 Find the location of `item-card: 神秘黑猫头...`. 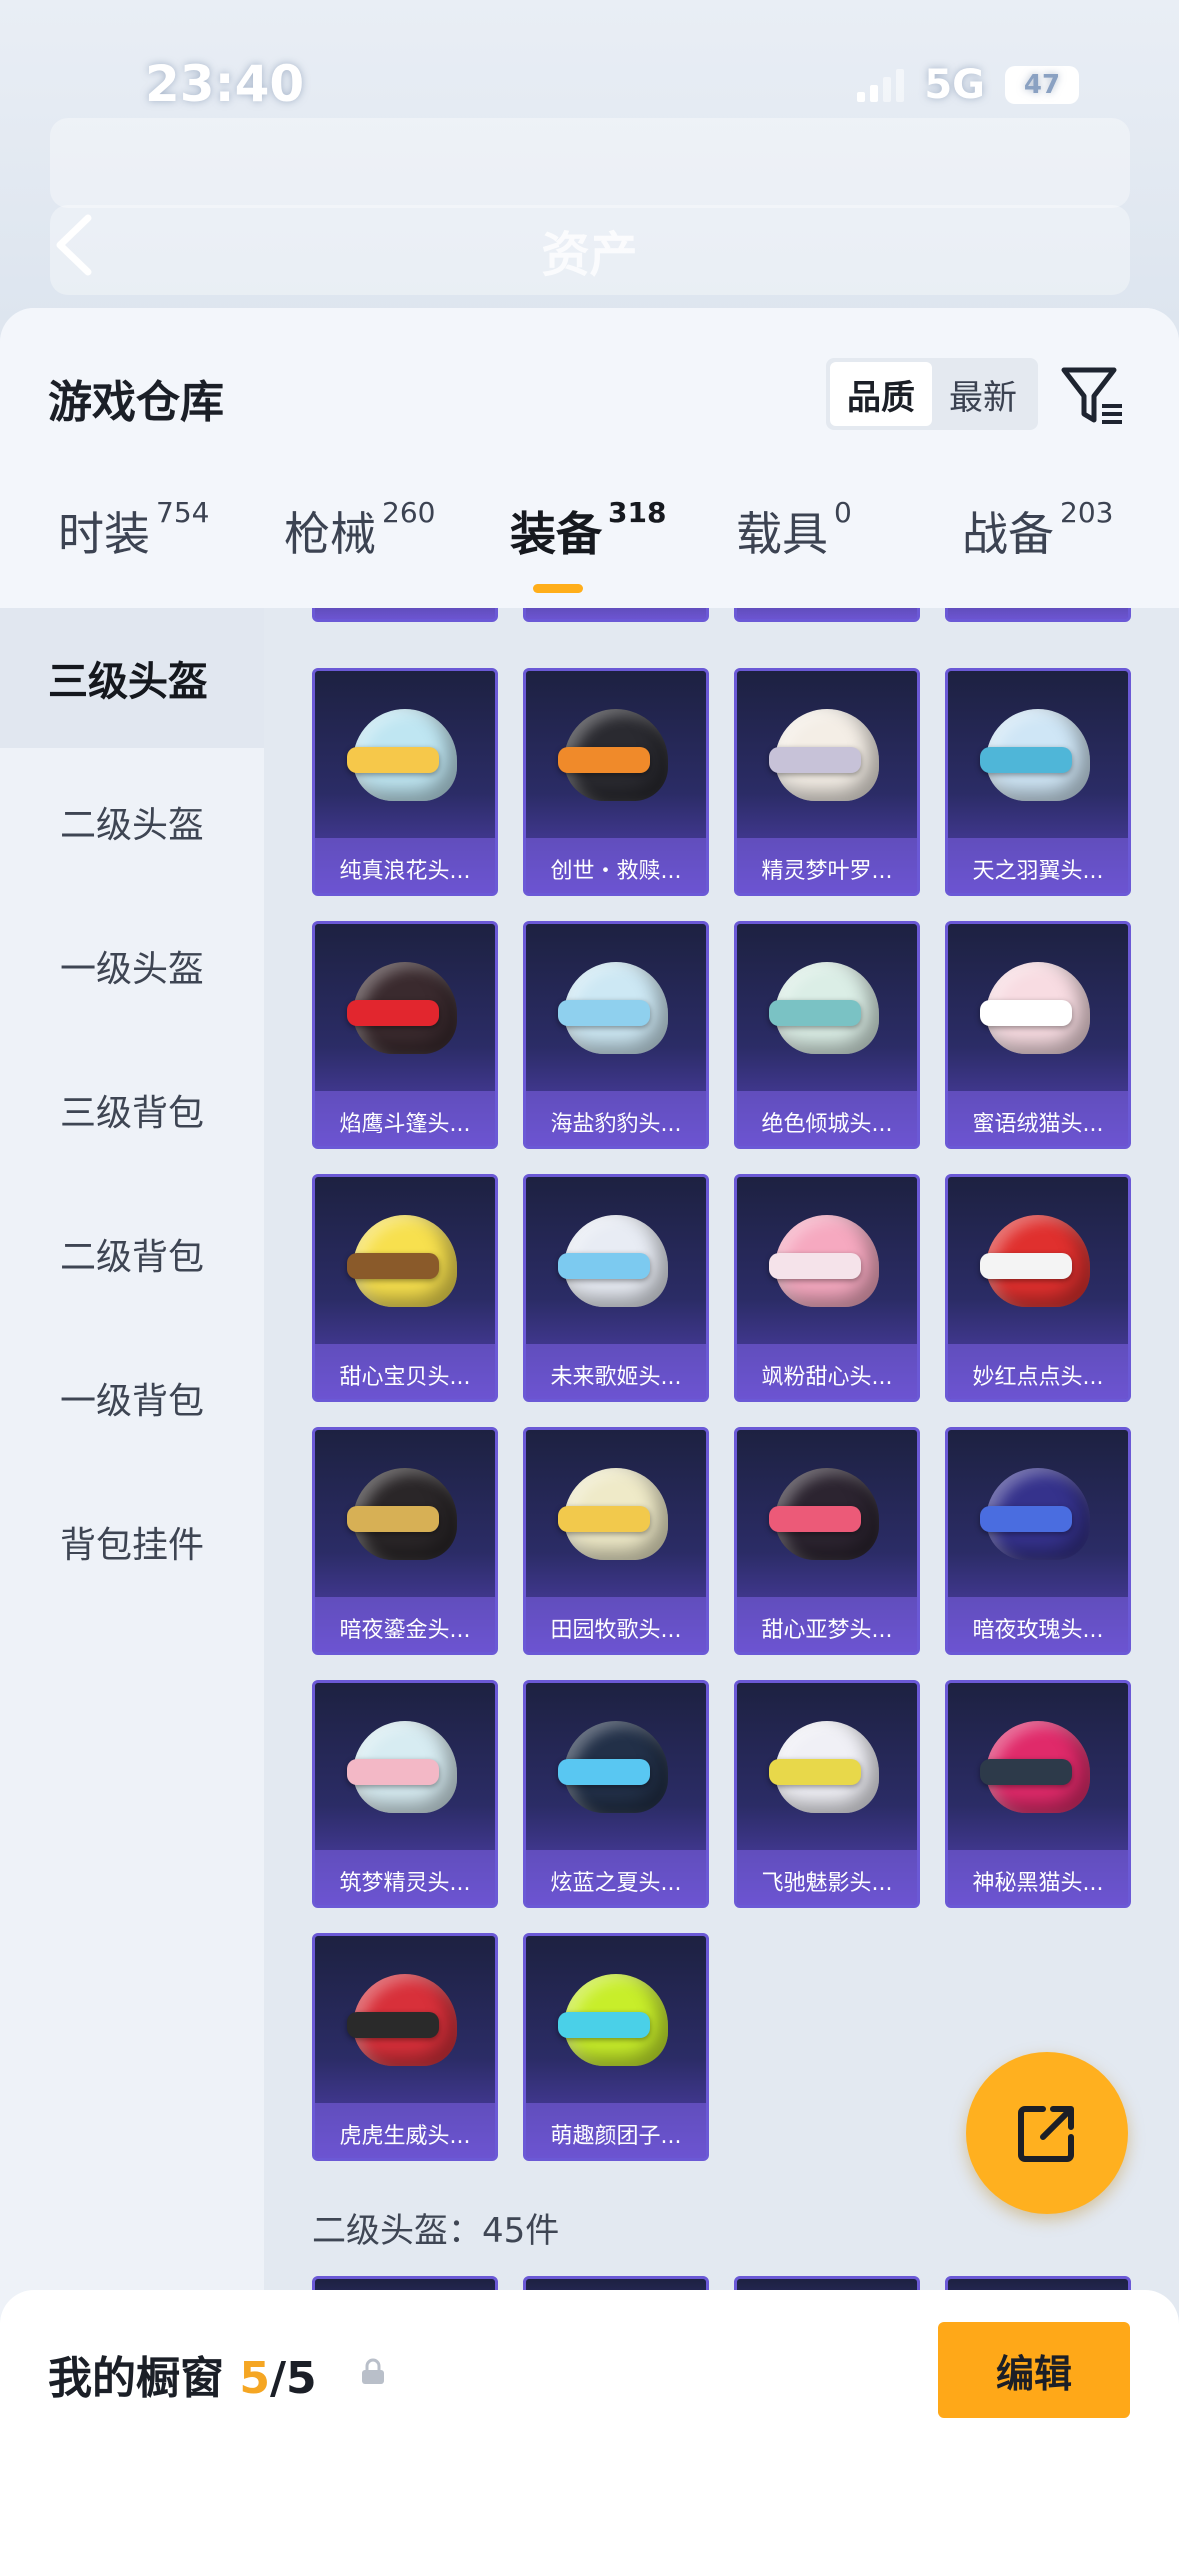

item-card: 神秘黑猫头... is located at coordinates (1038, 1794).